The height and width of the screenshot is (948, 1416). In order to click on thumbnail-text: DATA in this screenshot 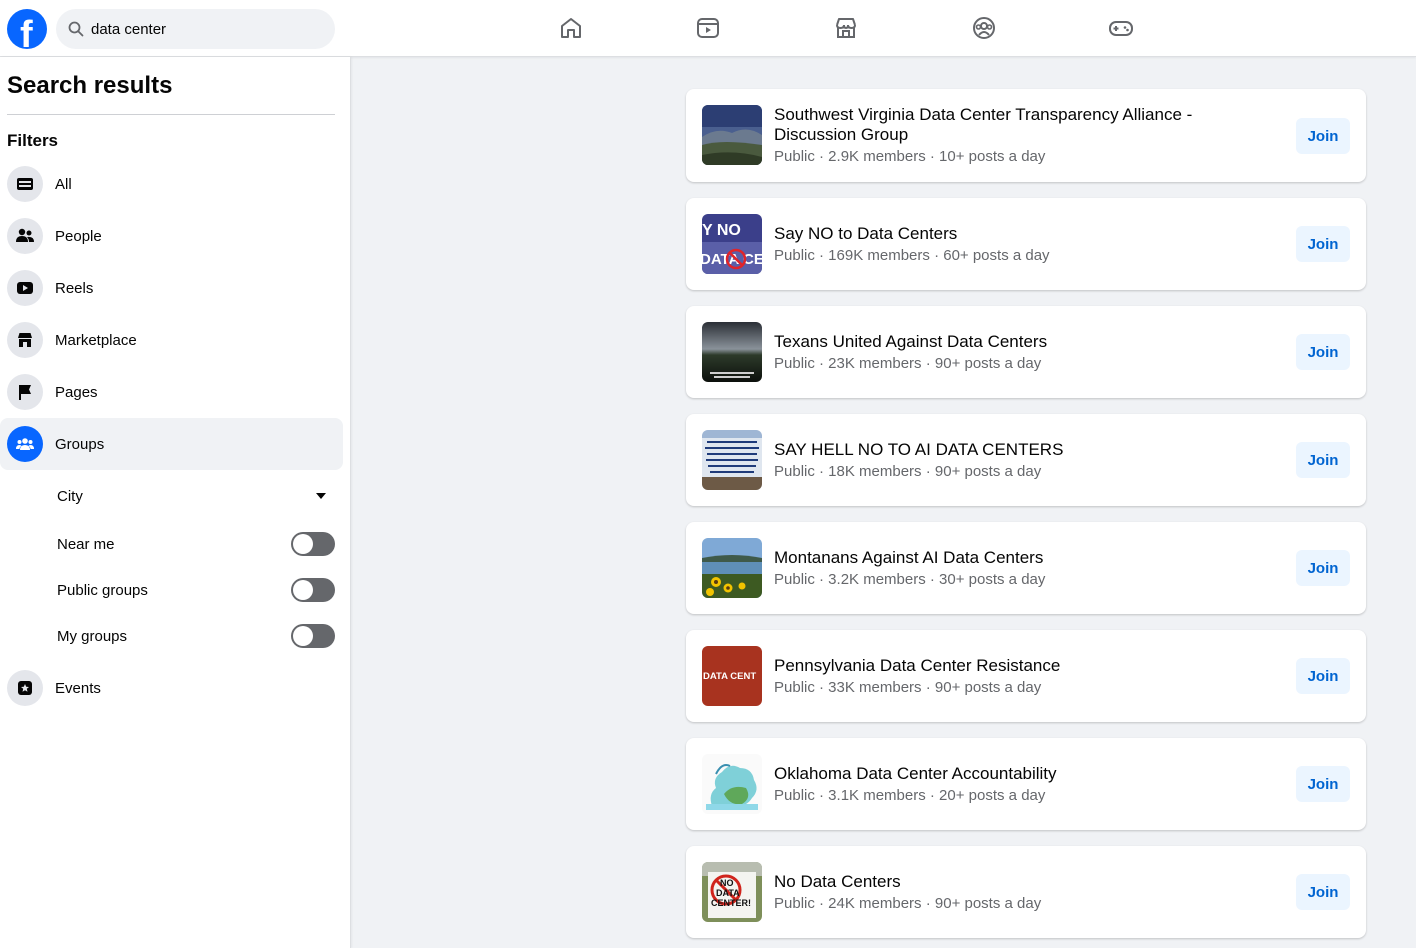, I will do `click(728, 893)`.